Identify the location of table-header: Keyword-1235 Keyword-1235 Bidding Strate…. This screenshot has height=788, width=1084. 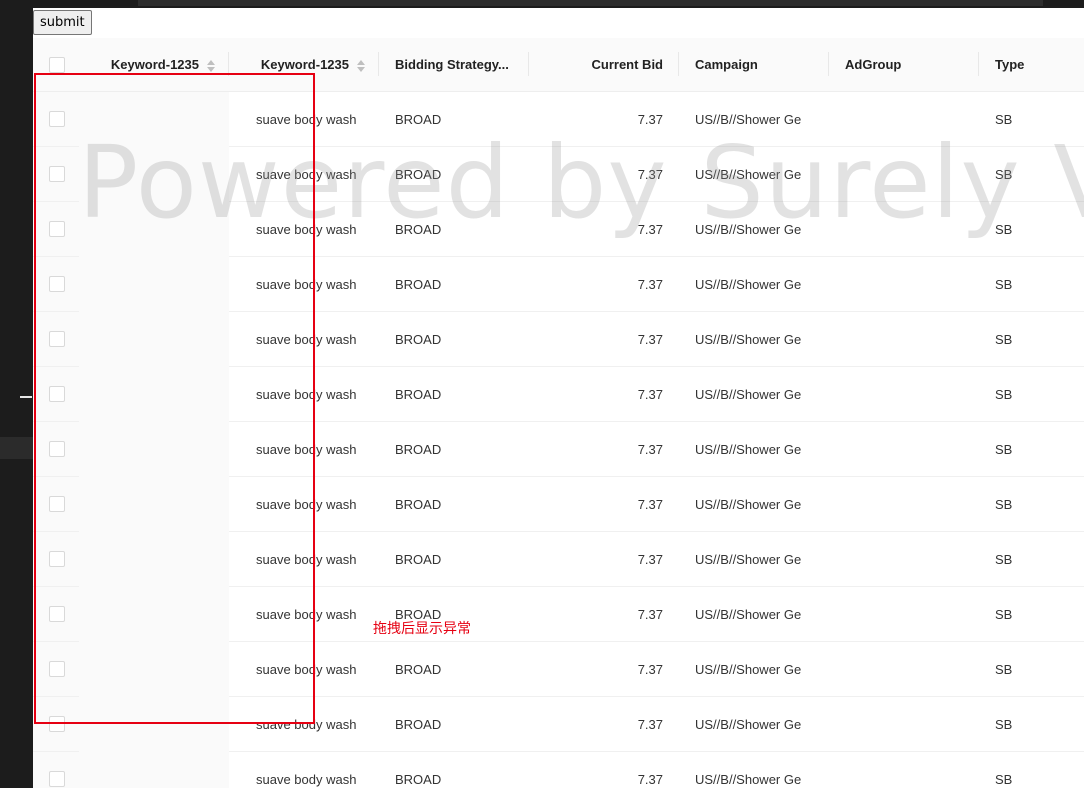
(558, 65).